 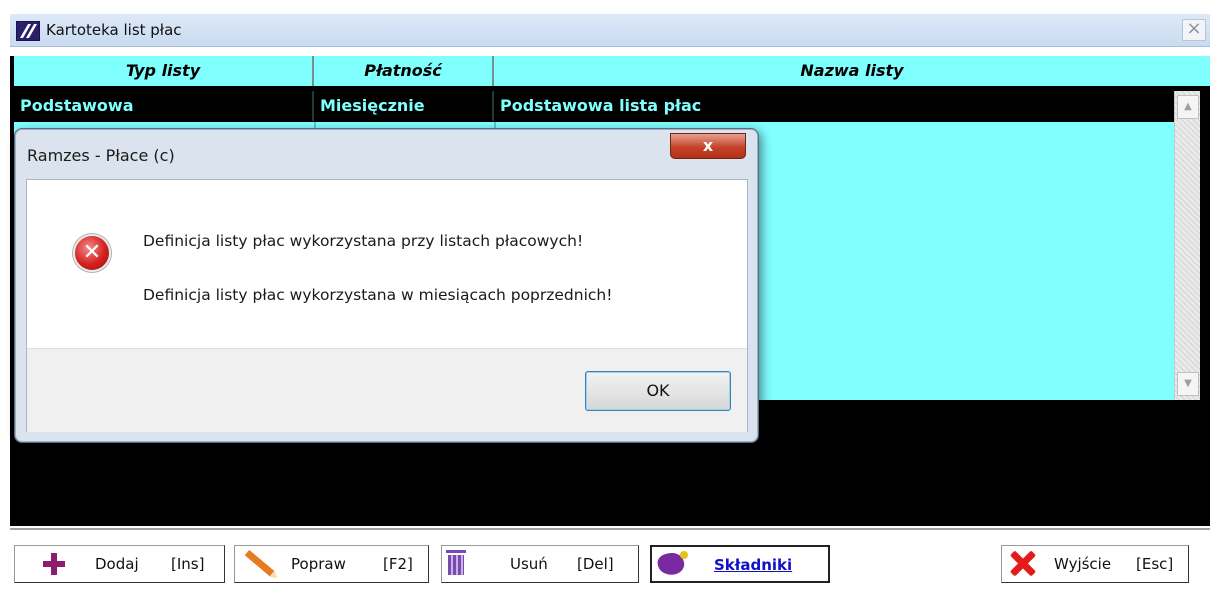 I want to click on toolbar-divider, so click(x=610, y=529).